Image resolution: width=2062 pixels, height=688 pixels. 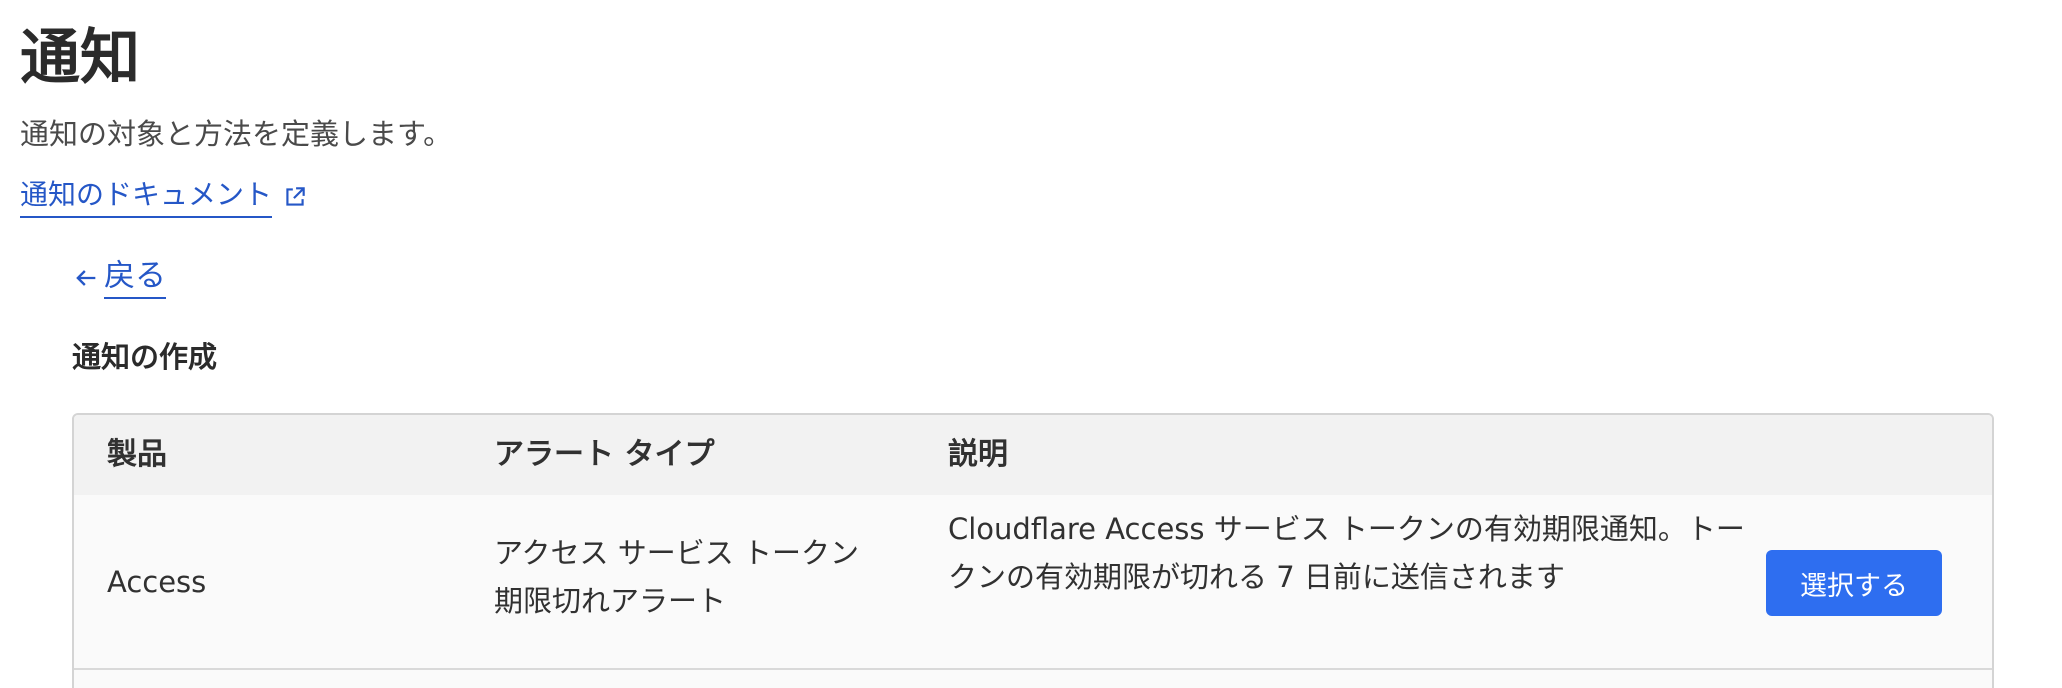 I want to click on page-title: 通知, so click(x=80, y=58).